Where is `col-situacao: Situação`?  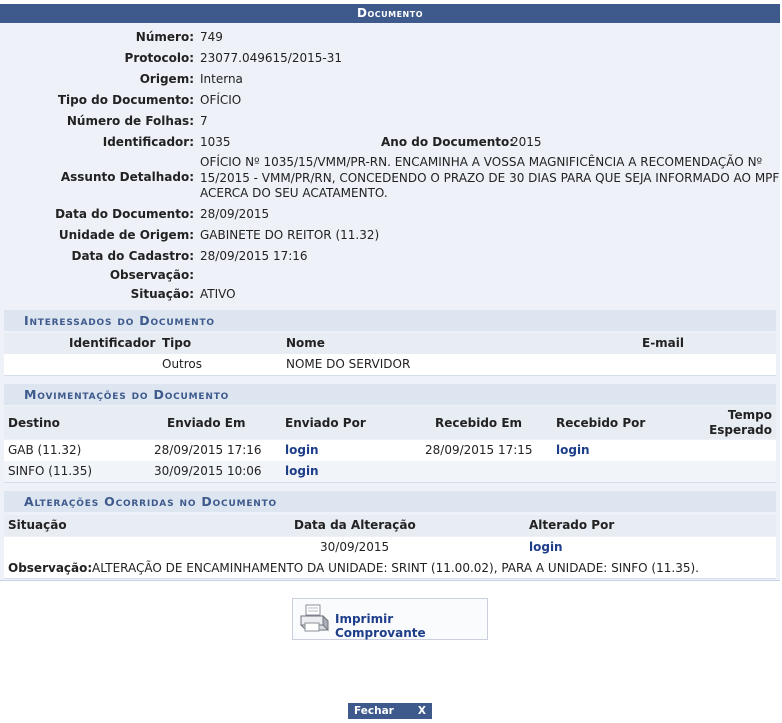 col-situacao: Situação is located at coordinates (37, 525).